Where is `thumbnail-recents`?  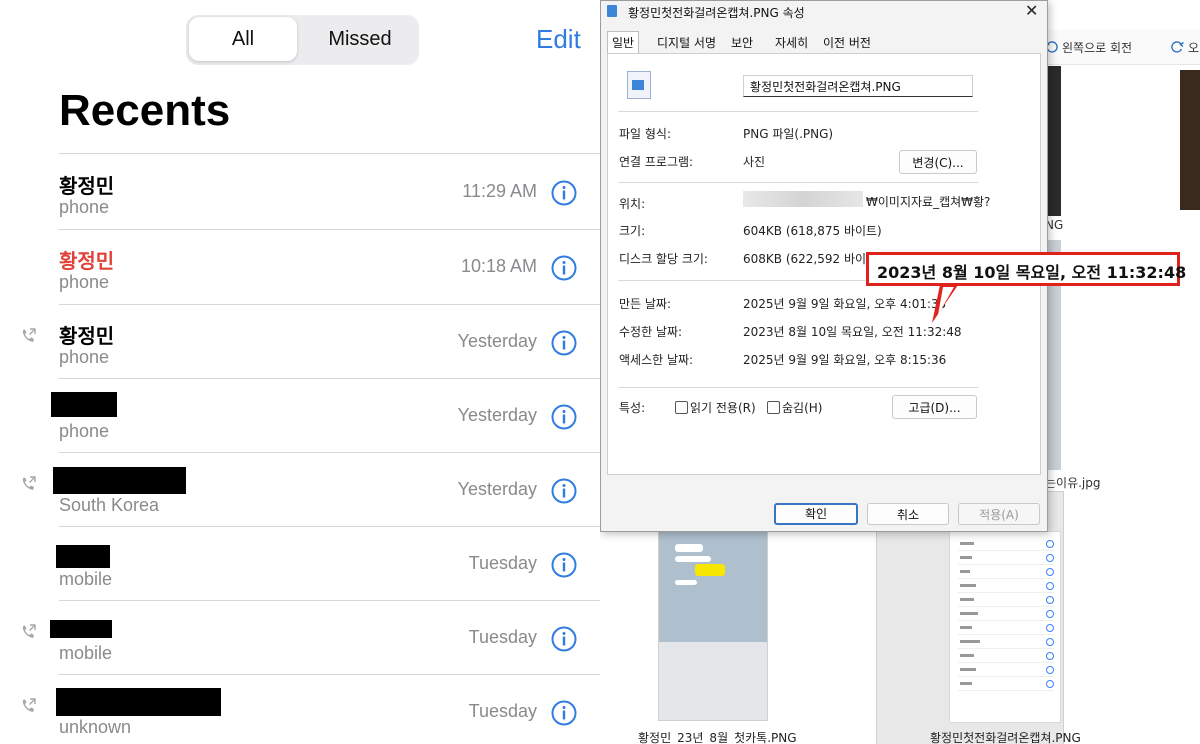 thumbnail-recents is located at coordinates (1005, 627).